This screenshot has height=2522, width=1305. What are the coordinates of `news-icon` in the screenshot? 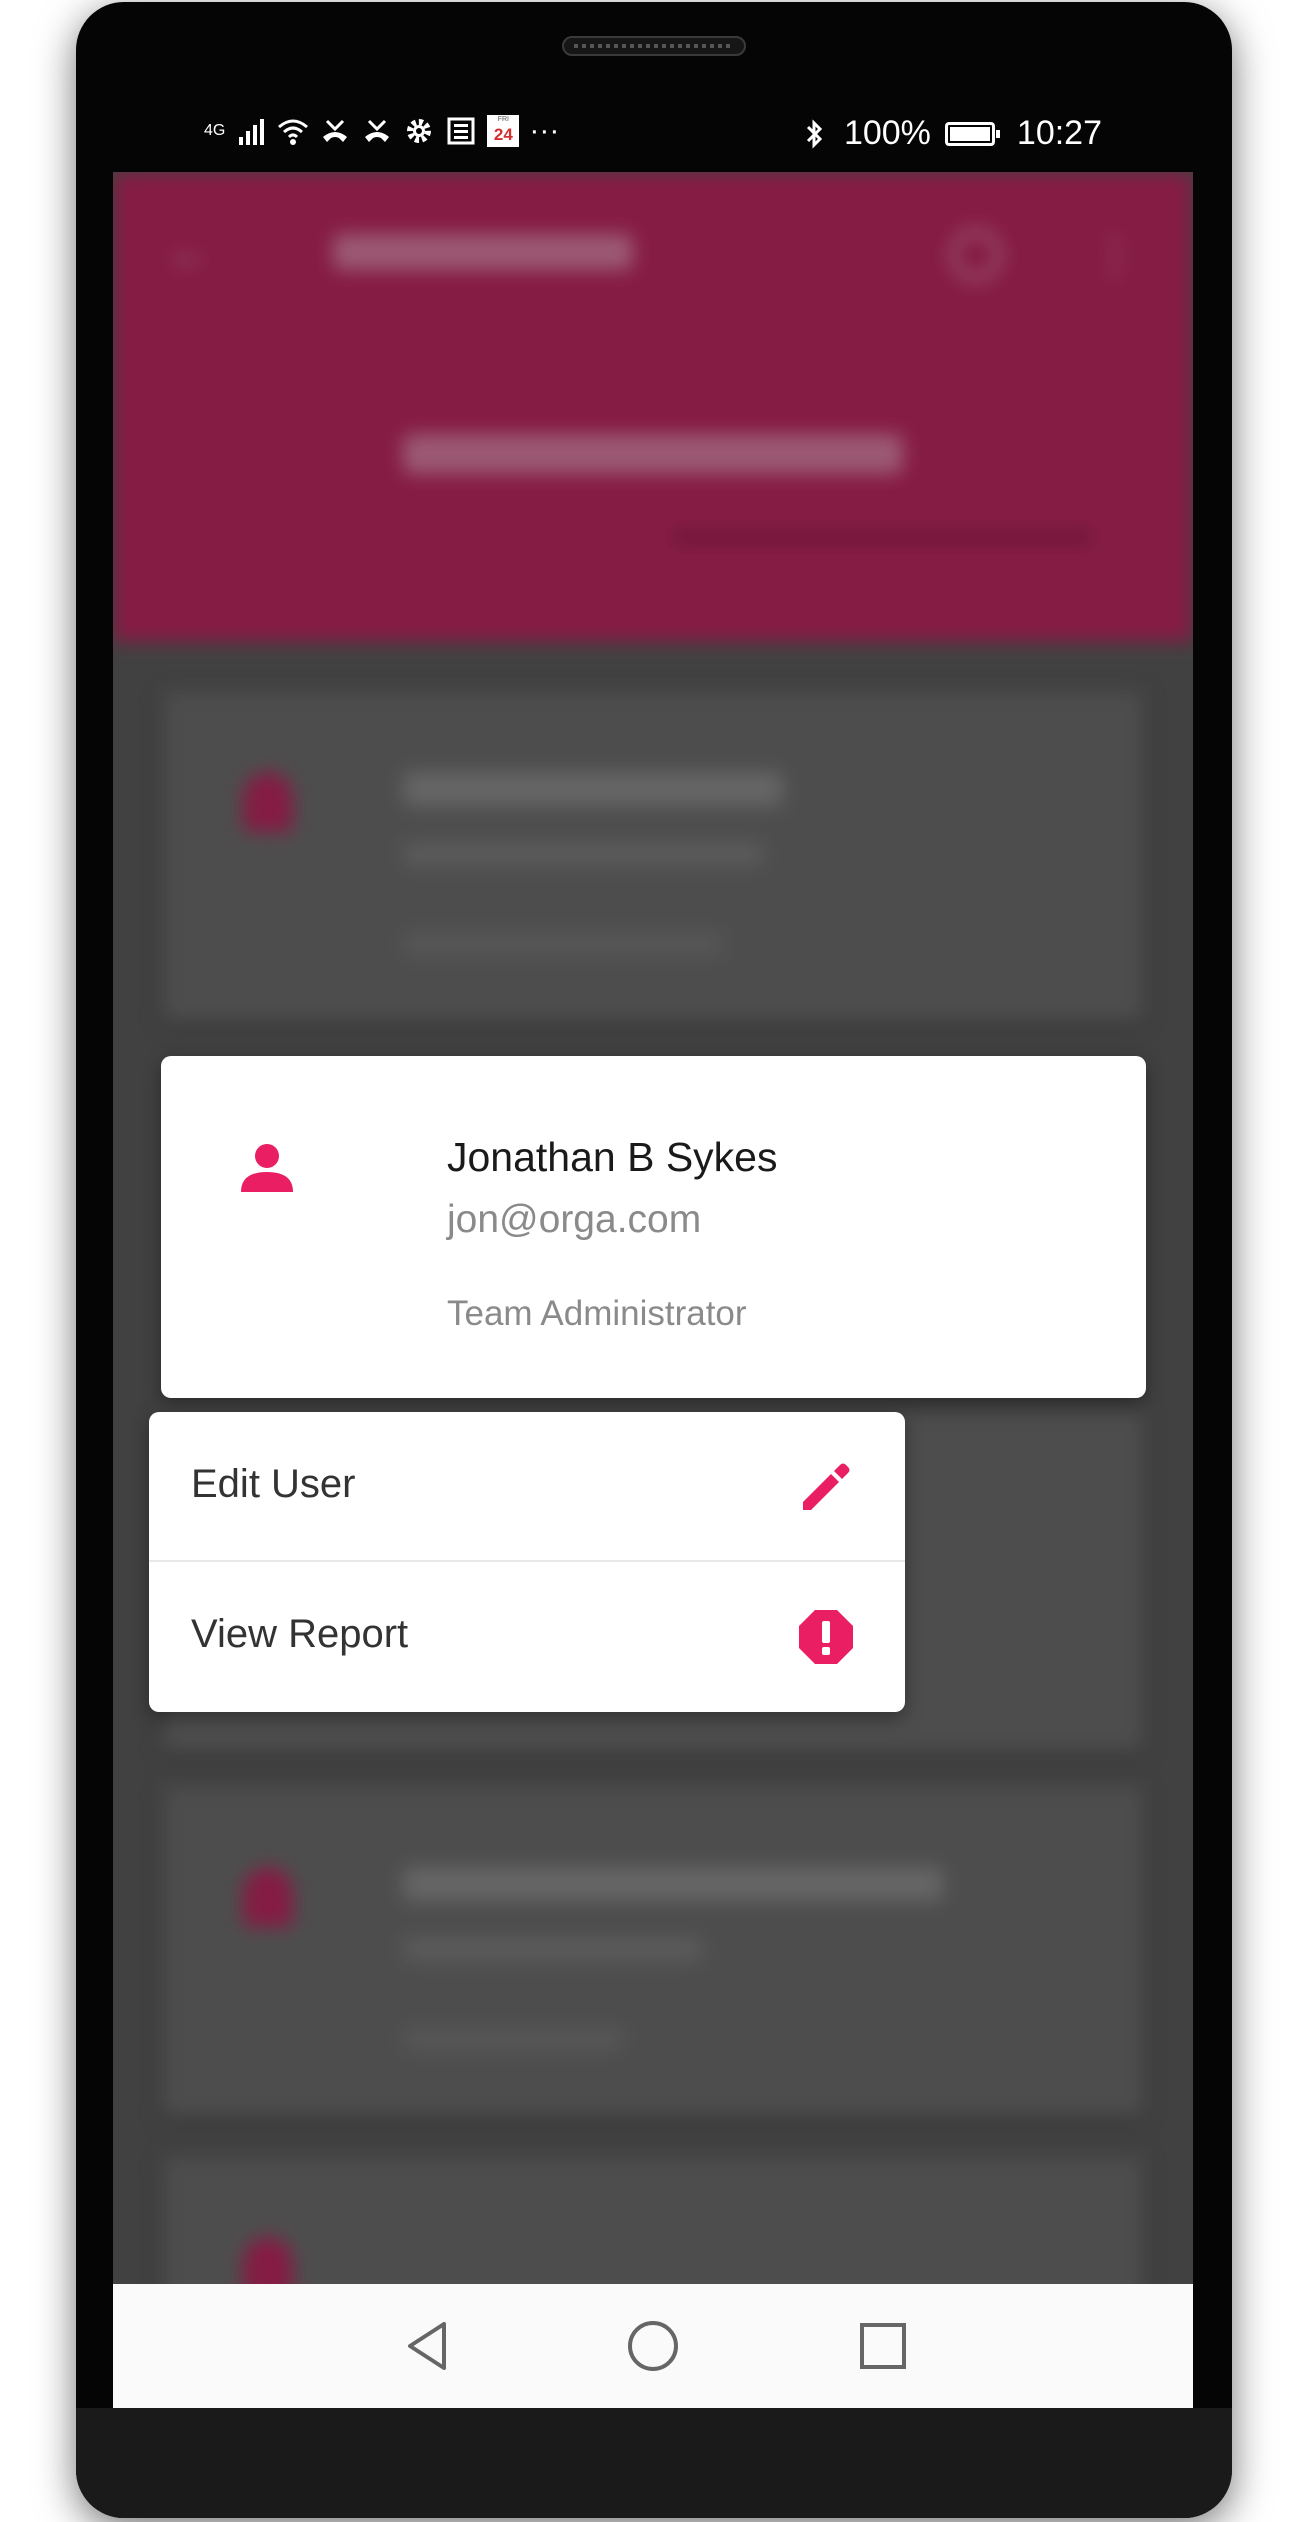 It's located at (461, 131).